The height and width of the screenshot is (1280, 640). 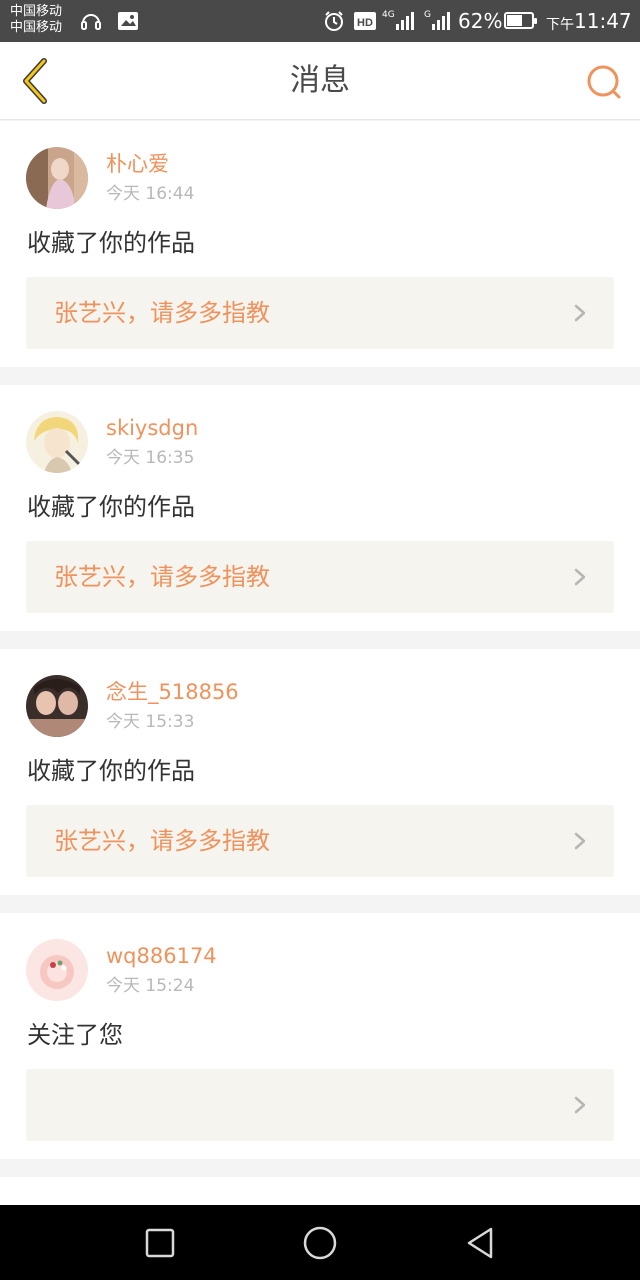 I want to click on username: wq886174, so click(x=161, y=956).